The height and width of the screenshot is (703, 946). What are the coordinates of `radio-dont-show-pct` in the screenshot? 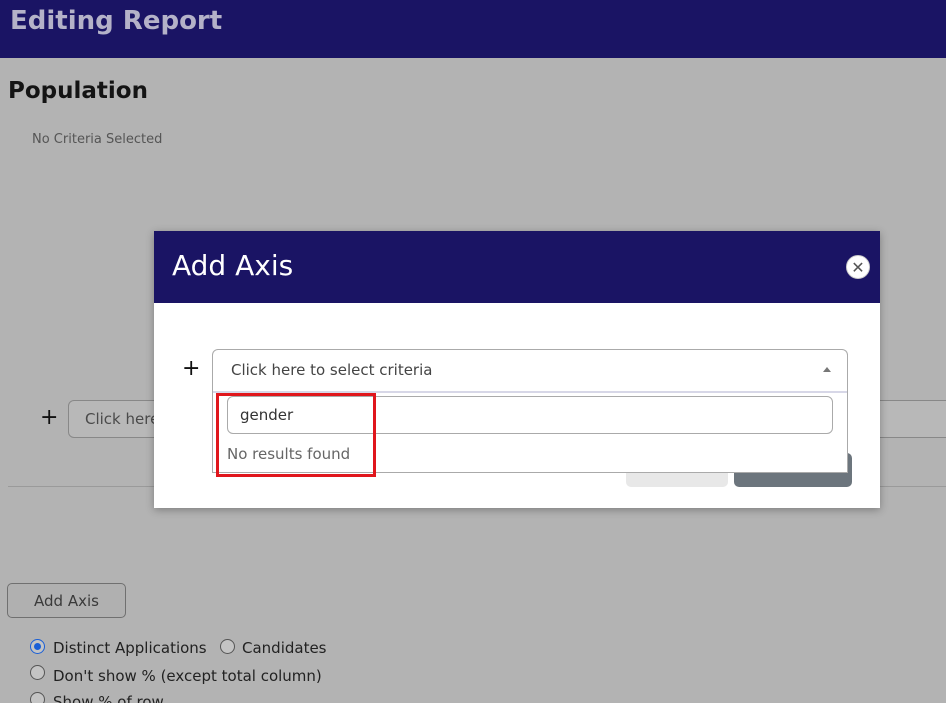 It's located at (37, 672).